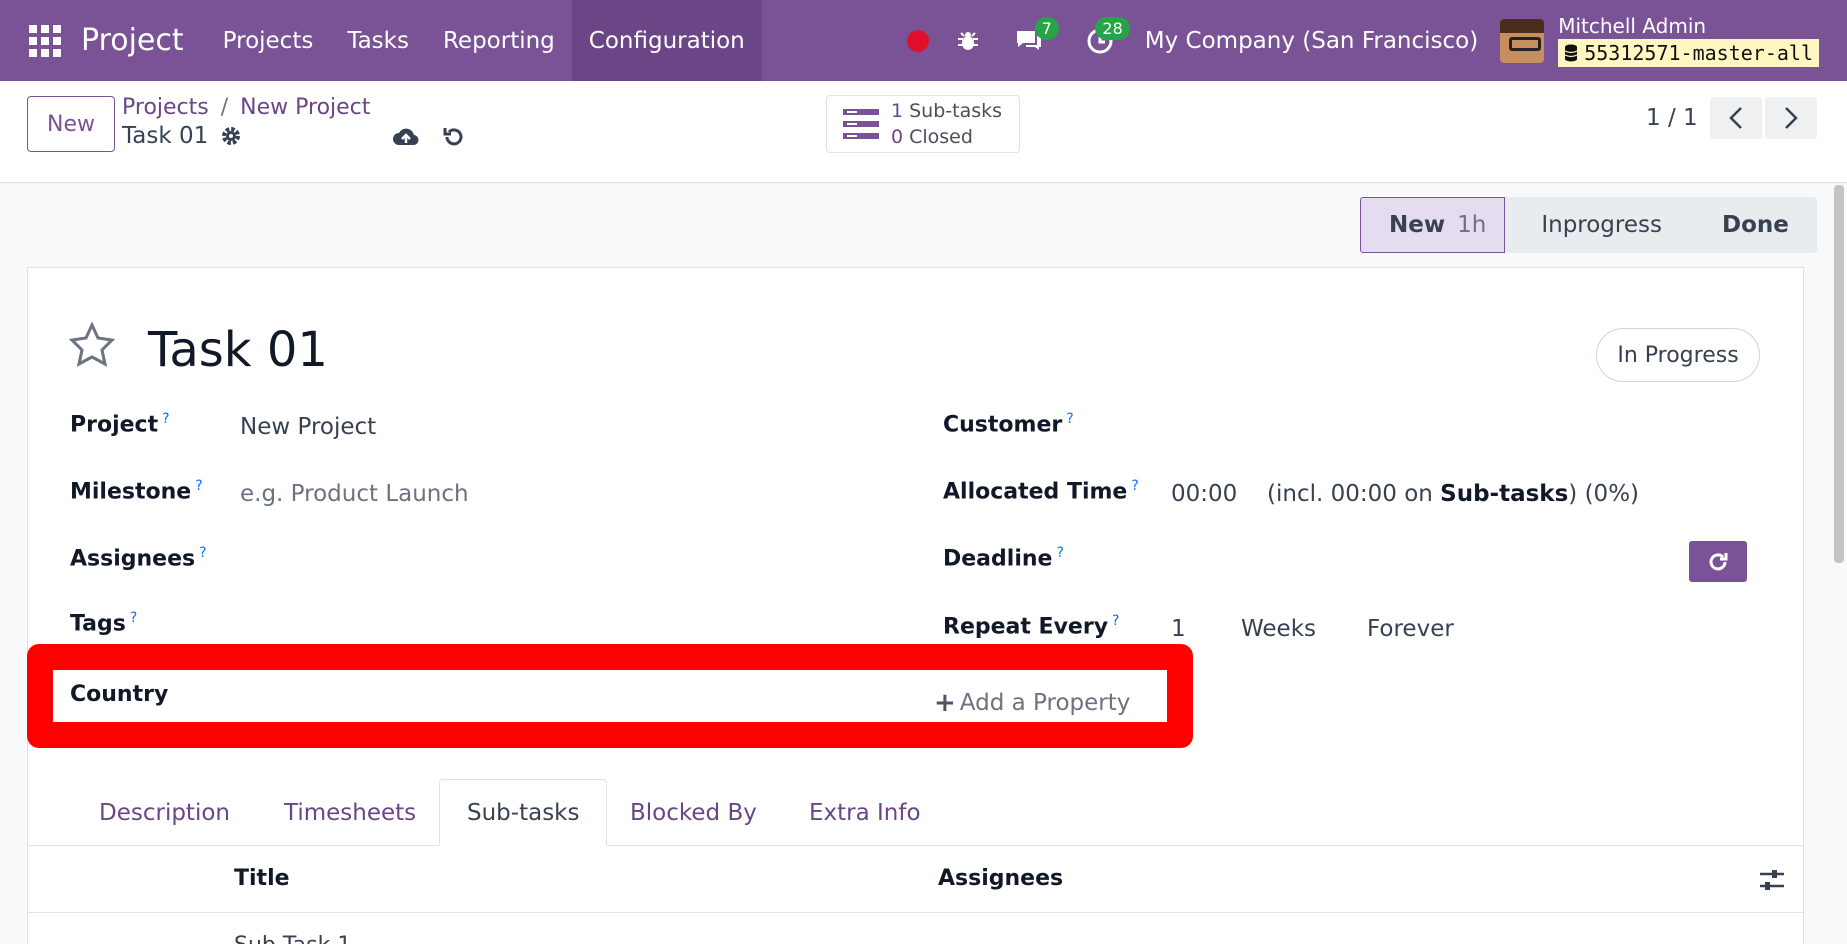 This screenshot has height=944, width=1847. I want to click on pager-next-button, so click(1791, 118).